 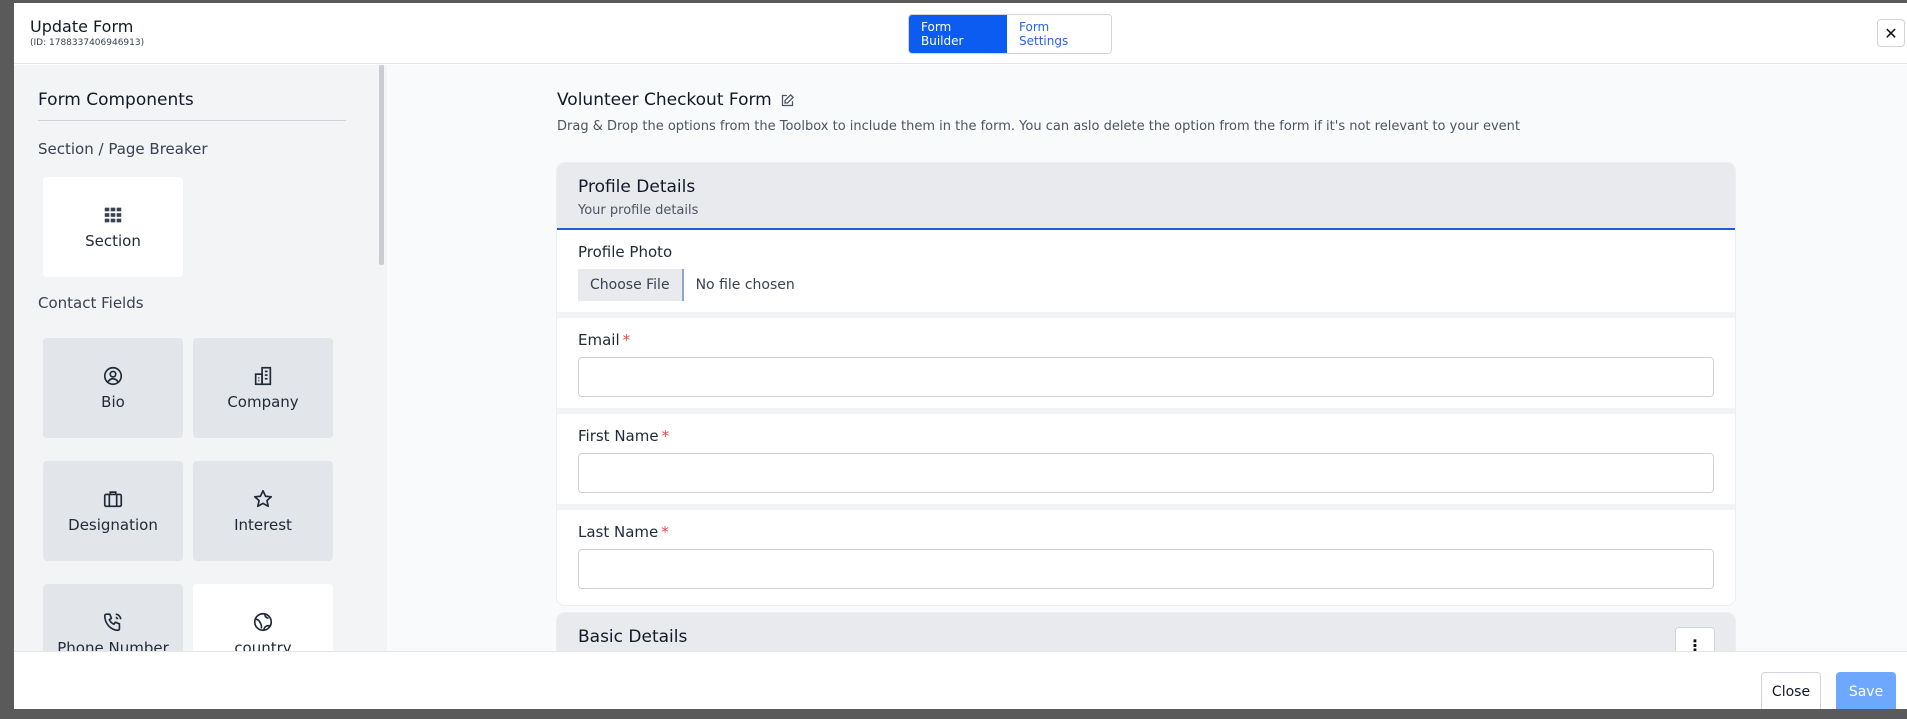 What do you see at coordinates (91, 303) in the screenshot?
I see `group-label-contact: Contact Fields` at bounding box center [91, 303].